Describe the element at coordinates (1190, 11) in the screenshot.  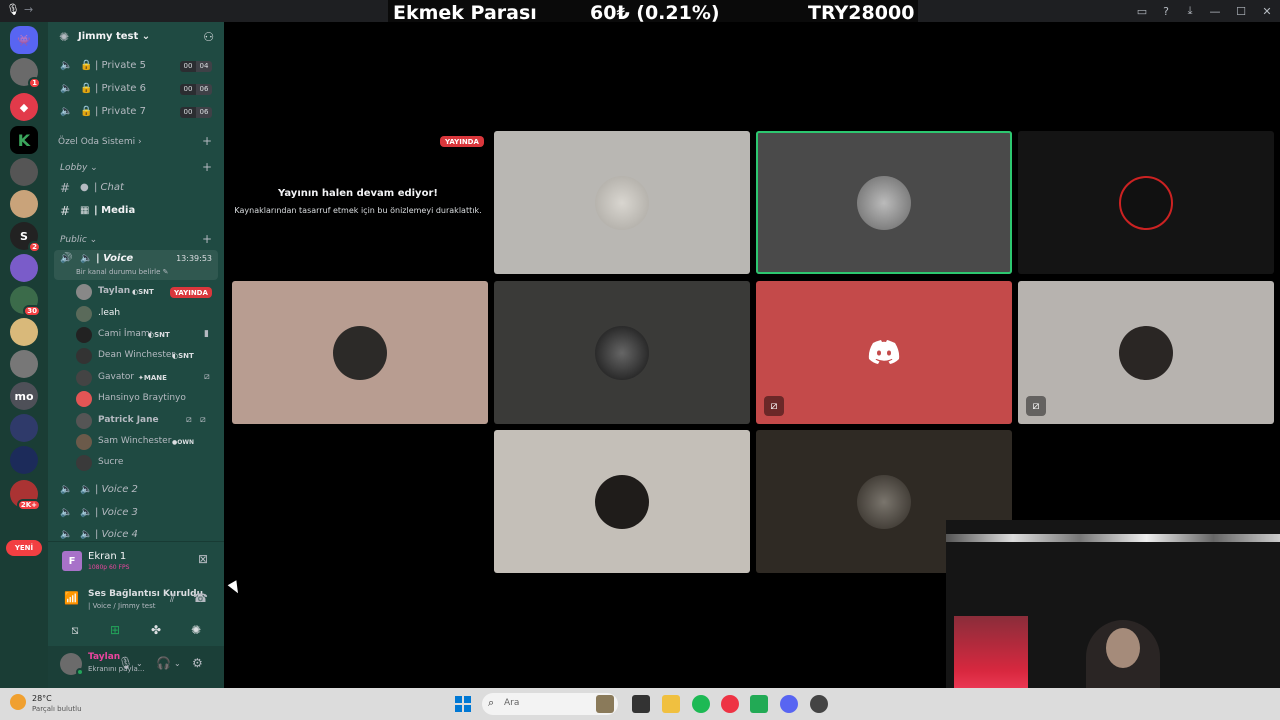
I see `download-icon: ⤓` at that location.